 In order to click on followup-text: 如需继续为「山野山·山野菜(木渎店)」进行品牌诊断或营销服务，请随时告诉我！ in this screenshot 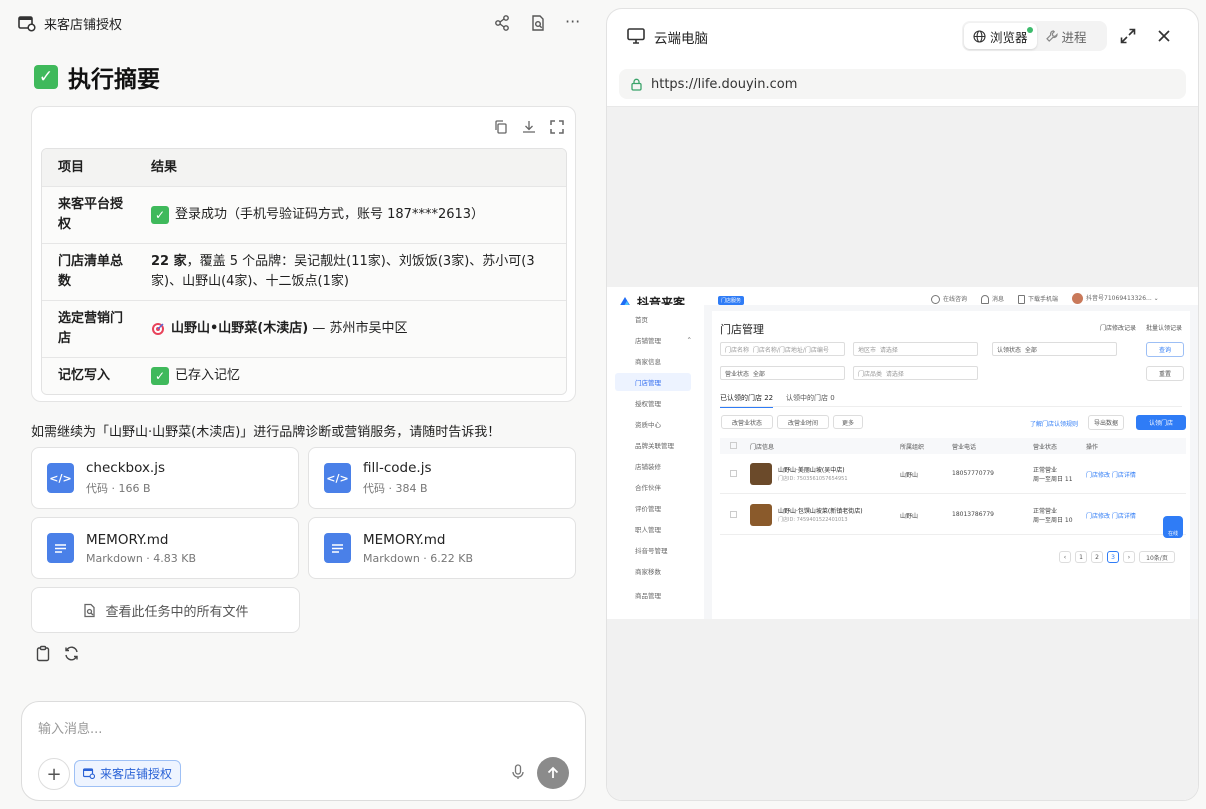, I will do `click(266, 432)`.